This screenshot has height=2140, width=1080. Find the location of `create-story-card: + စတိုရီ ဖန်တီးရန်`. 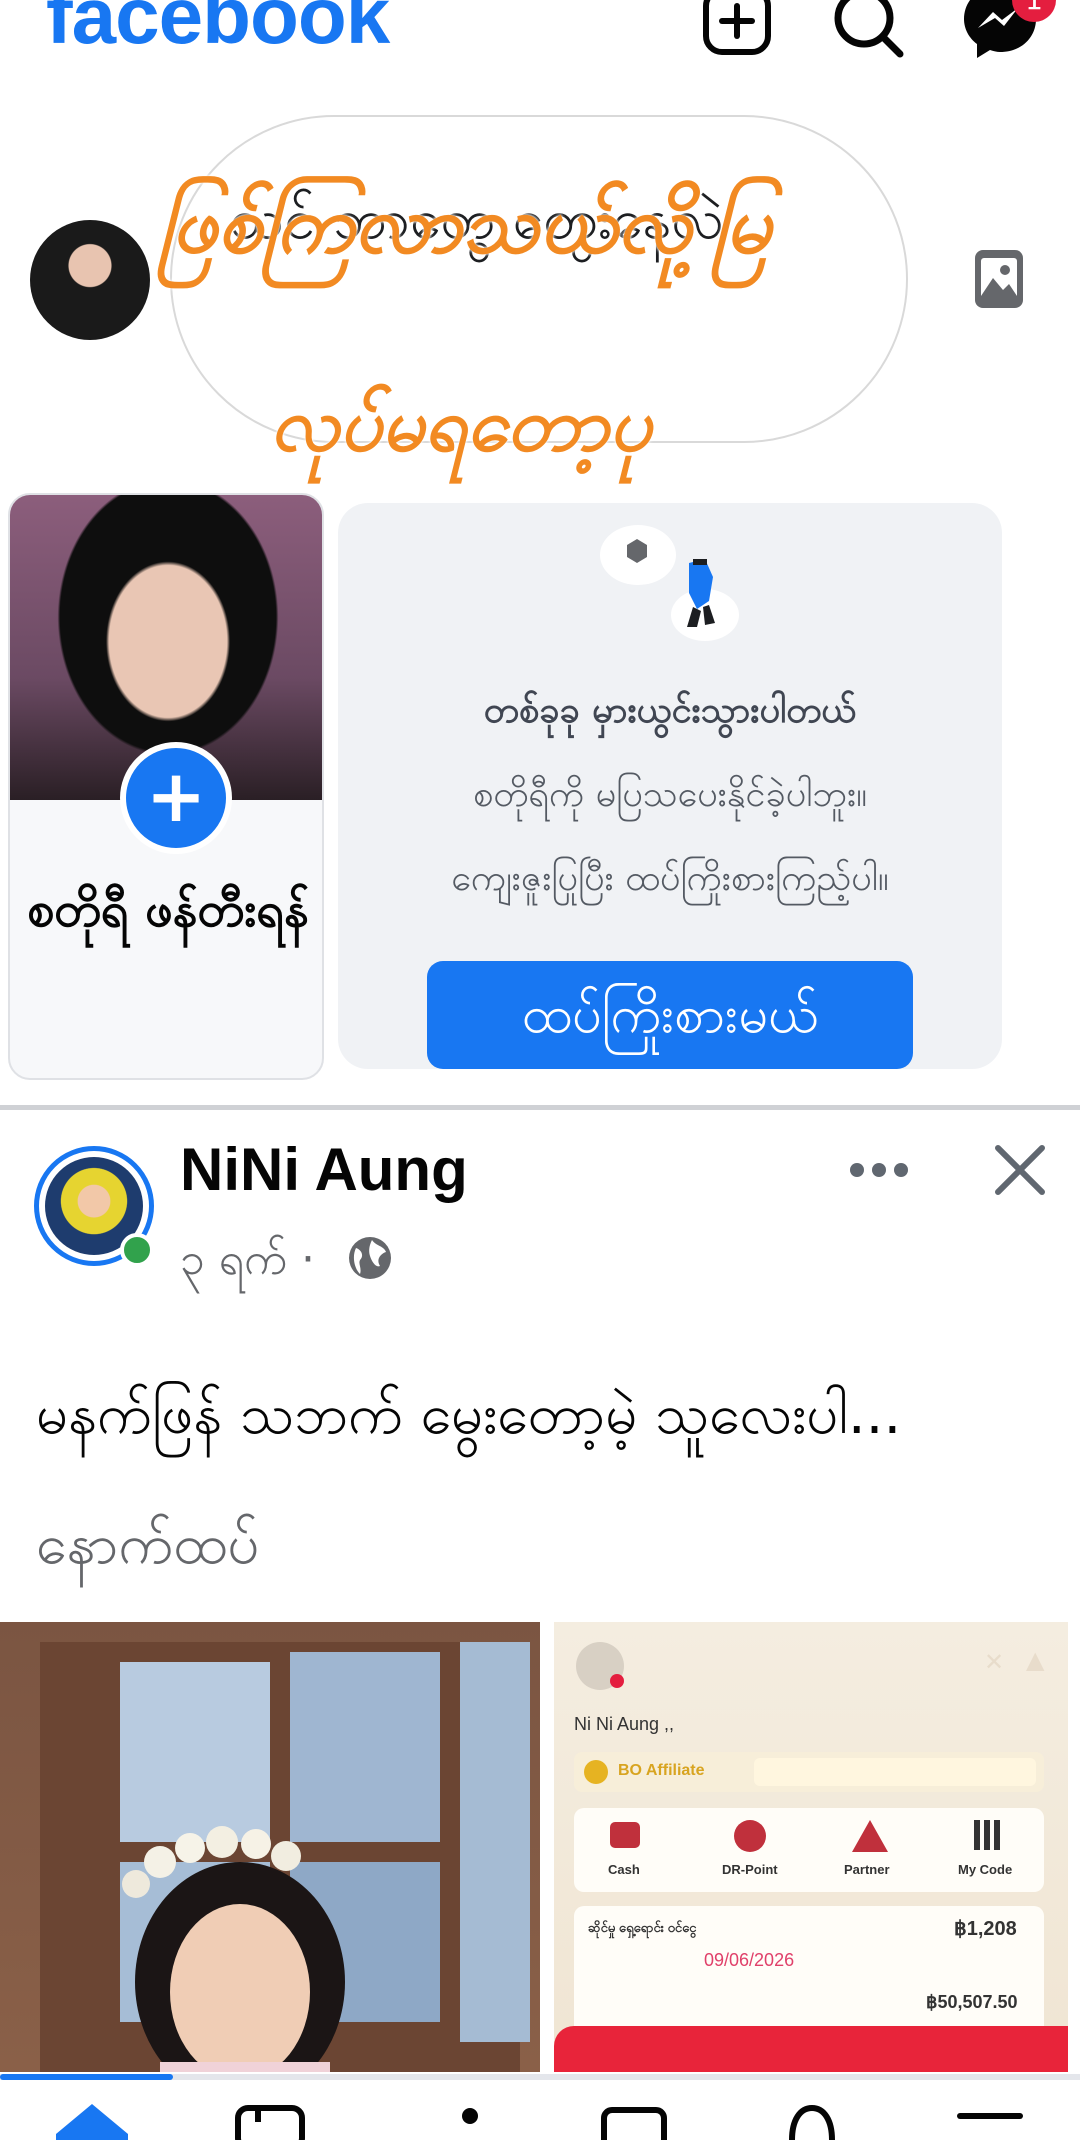

create-story-card: + စတိုရီ ဖန်တီးရန် is located at coordinates (166, 786).